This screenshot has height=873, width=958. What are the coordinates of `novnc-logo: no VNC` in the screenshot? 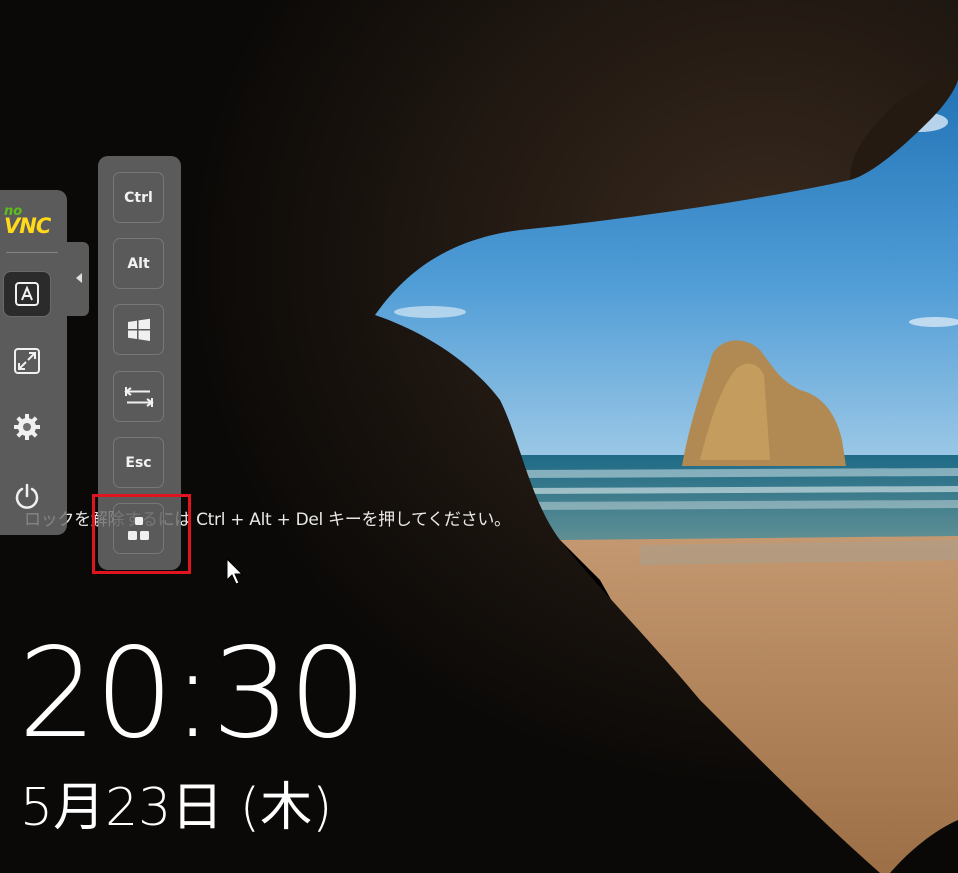 It's located at (31, 221).